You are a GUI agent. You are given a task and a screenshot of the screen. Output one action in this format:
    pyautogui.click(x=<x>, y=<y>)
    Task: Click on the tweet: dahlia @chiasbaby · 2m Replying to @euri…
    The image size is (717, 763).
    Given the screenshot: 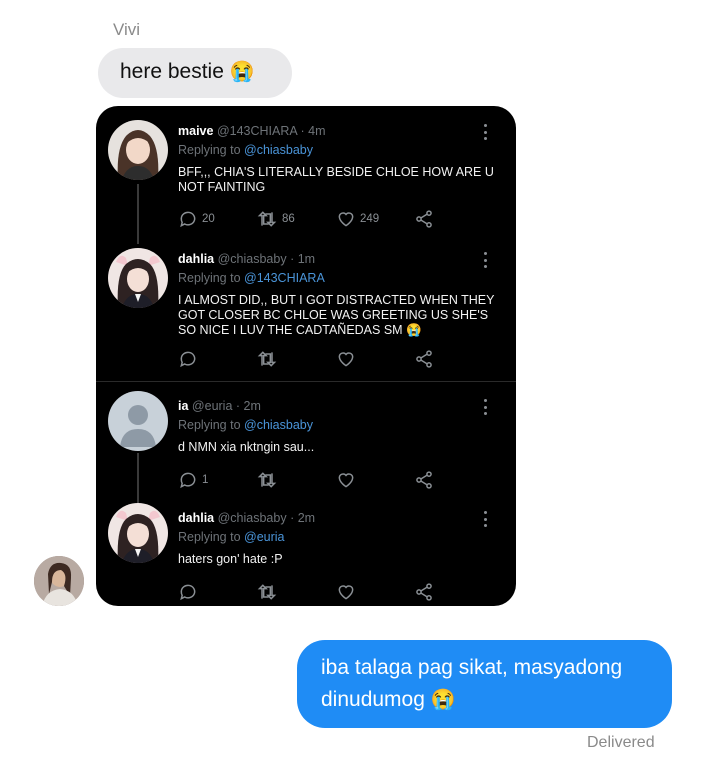 What is the action you would take?
    pyautogui.click(x=306, y=549)
    